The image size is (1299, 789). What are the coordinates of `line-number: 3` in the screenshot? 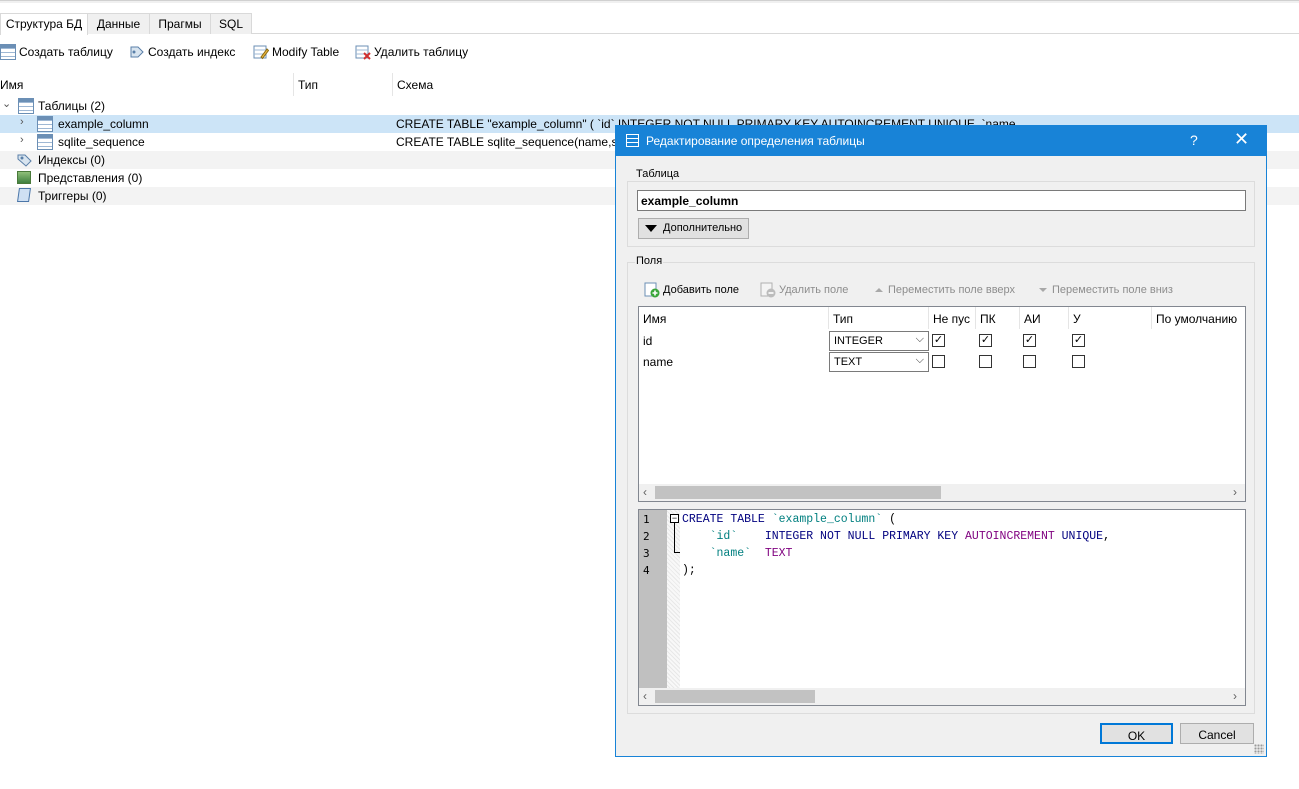 It's located at (646, 553).